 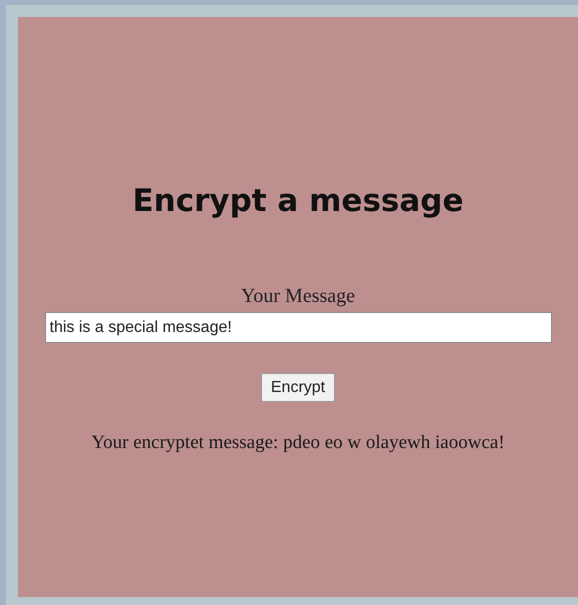 I want to click on field-label: Your Message, so click(x=298, y=296).